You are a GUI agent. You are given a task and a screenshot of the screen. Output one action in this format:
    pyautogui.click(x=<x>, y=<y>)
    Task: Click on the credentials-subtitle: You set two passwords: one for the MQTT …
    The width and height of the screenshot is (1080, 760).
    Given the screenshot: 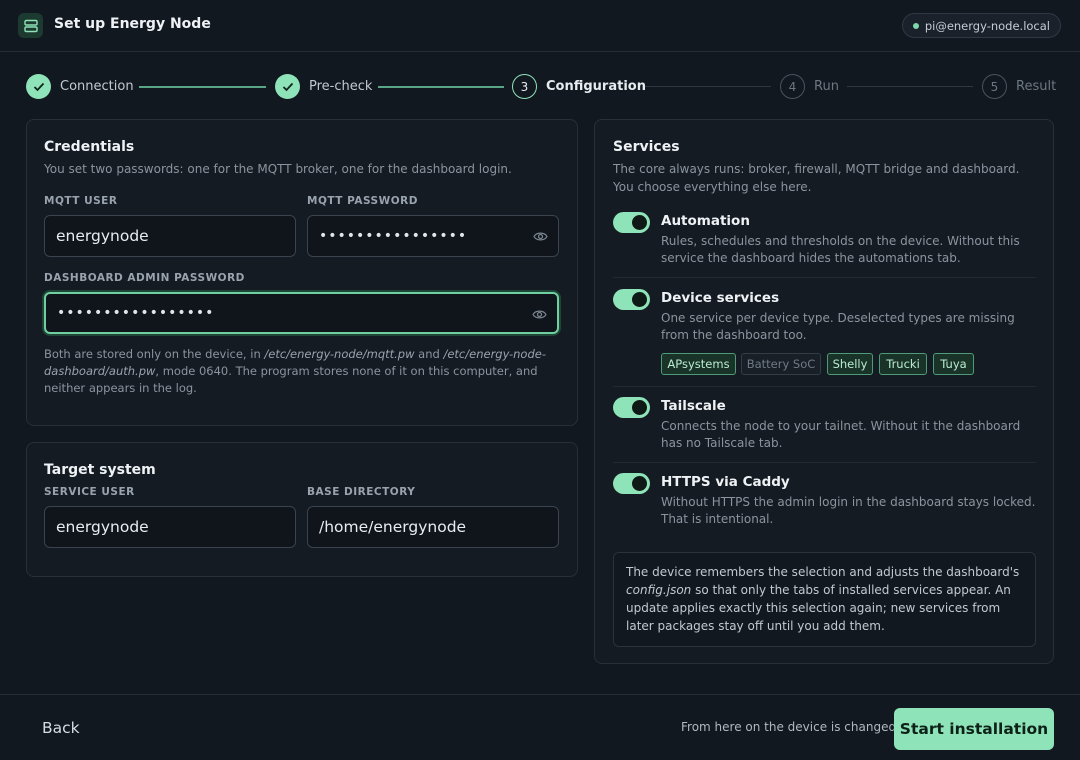 What is the action you would take?
    pyautogui.click(x=278, y=169)
    